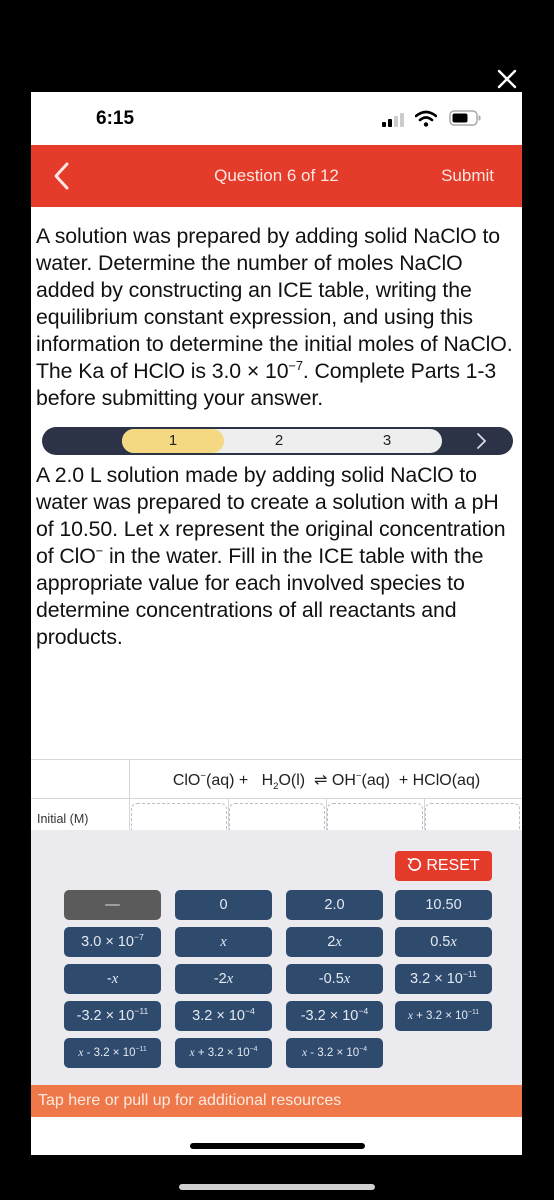 The image size is (554, 1200). What do you see at coordinates (223, 905) in the screenshot?
I see `answer-tile: 0` at bounding box center [223, 905].